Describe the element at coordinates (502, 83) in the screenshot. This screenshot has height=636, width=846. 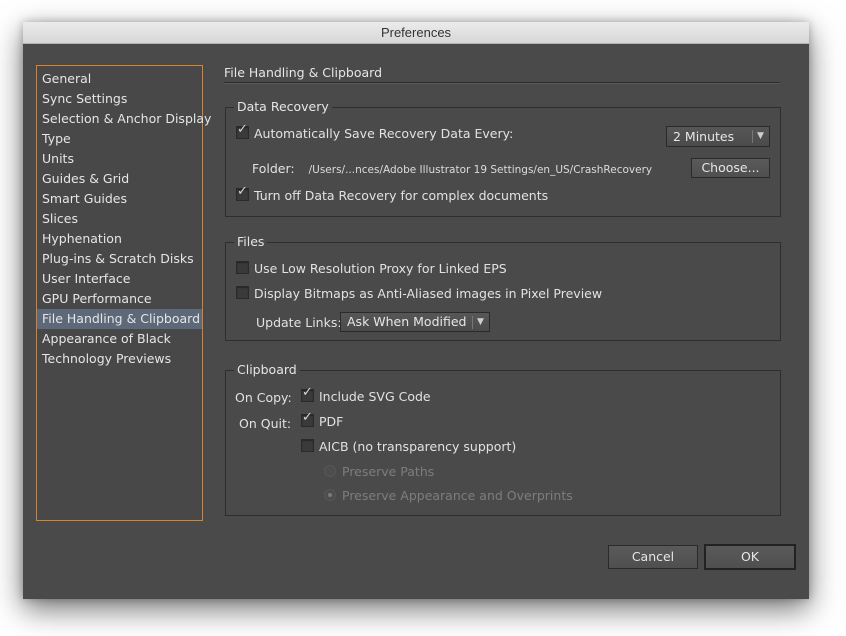
I see `title-divider` at that location.